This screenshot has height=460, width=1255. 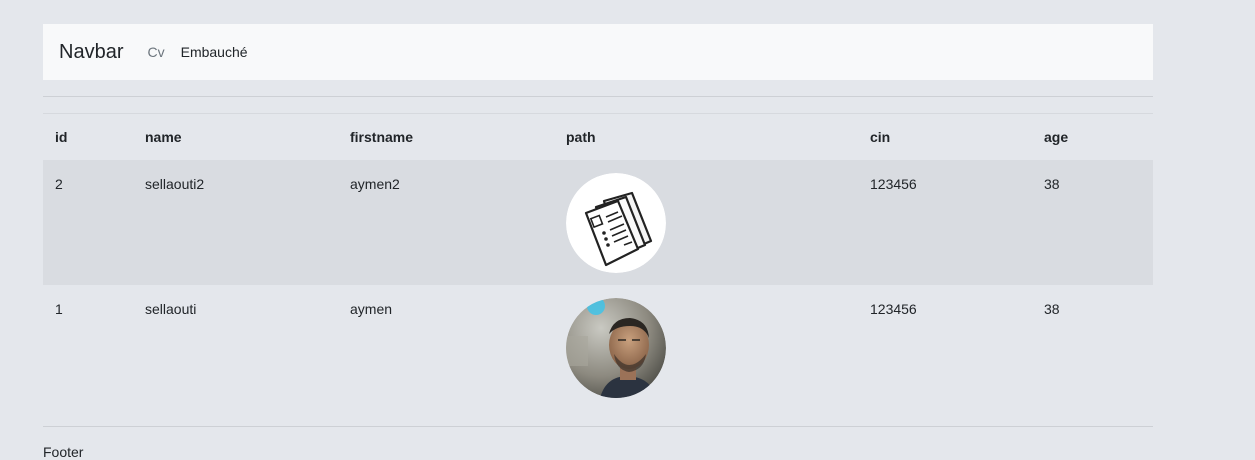 What do you see at coordinates (706, 137) in the screenshot?
I see `column-header-path: path` at bounding box center [706, 137].